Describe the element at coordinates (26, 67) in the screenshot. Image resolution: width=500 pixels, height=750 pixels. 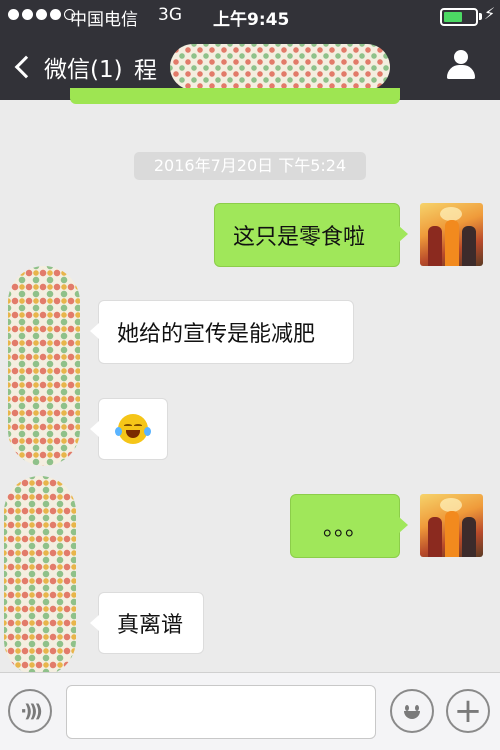
I see `chevron-left-icon` at that location.